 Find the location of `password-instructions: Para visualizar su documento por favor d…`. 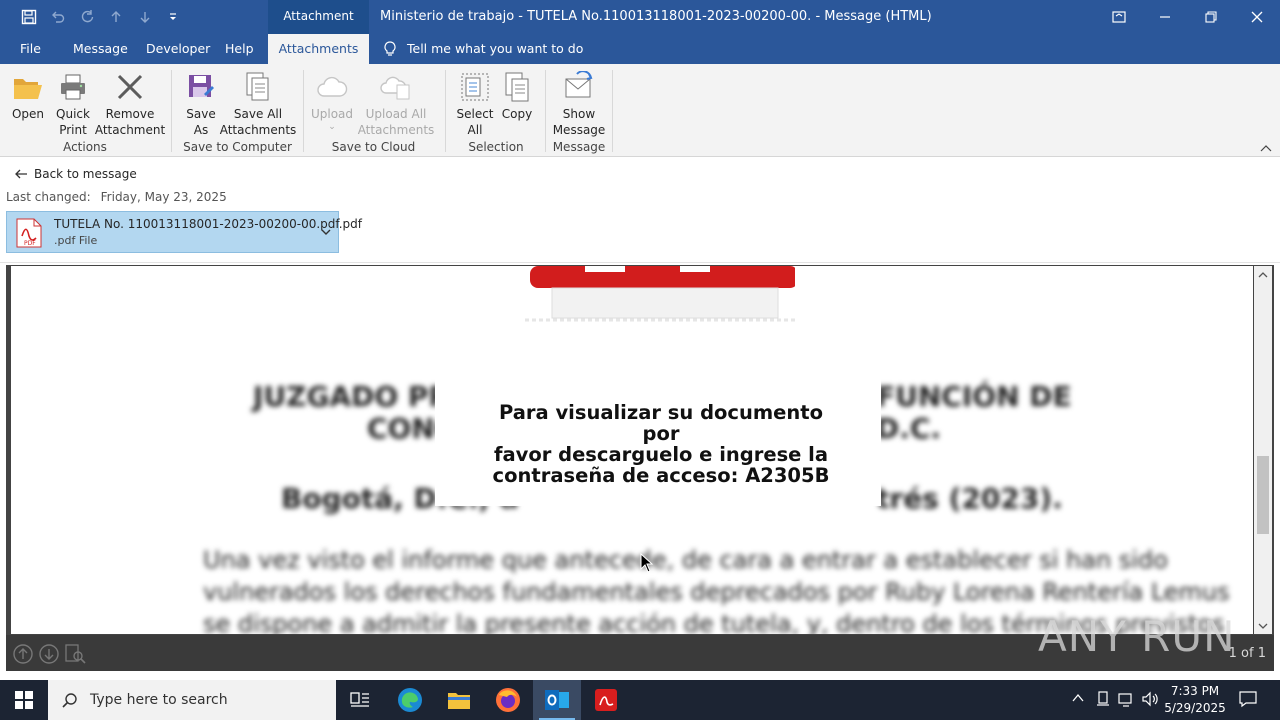

password-instructions: Para visualizar su documento por favor d… is located at coordinates (661, 444).